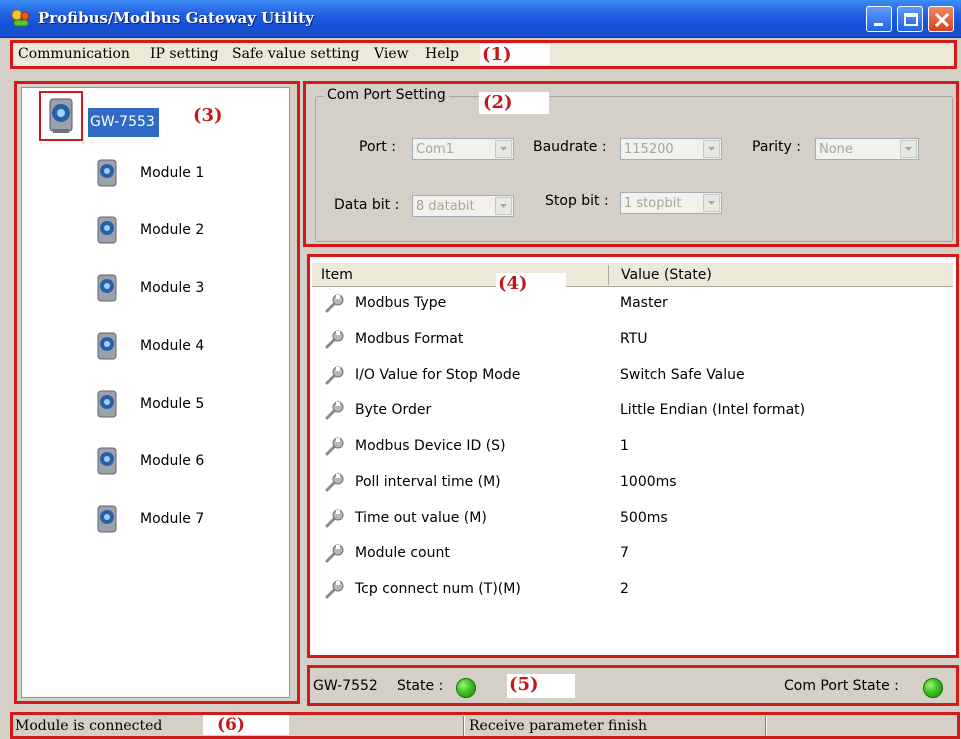 The image size is (961, 739). I want to click on menu-view: View, so click(391, 54).